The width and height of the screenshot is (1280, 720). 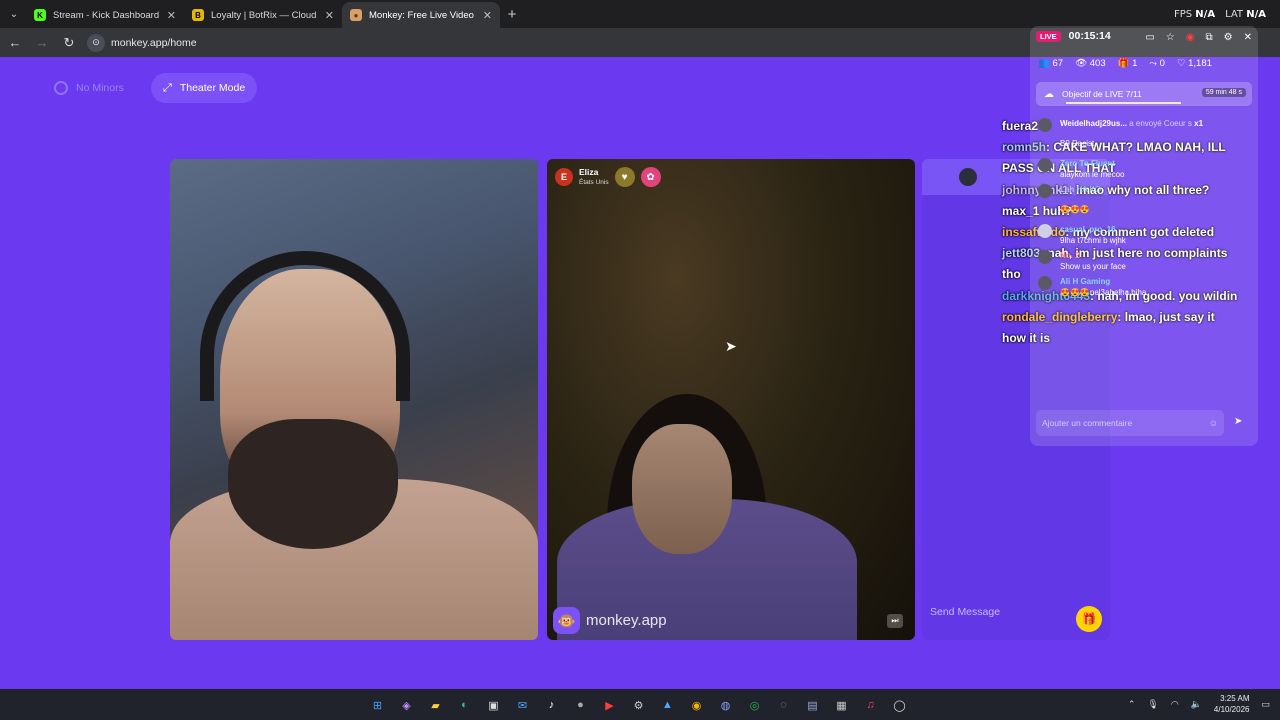 I want to click on copilot-icon: ◈, so click(x=406, y=705).